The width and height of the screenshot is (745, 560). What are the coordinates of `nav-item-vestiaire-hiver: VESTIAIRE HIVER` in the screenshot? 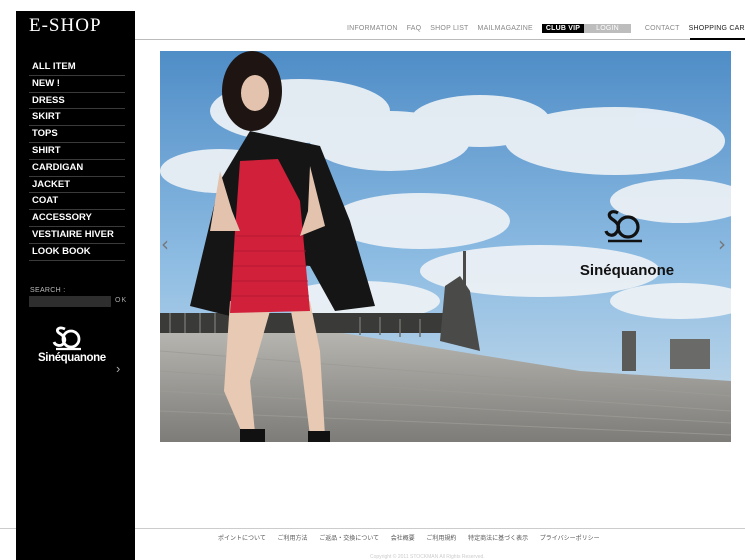 It's located at (77, 235).